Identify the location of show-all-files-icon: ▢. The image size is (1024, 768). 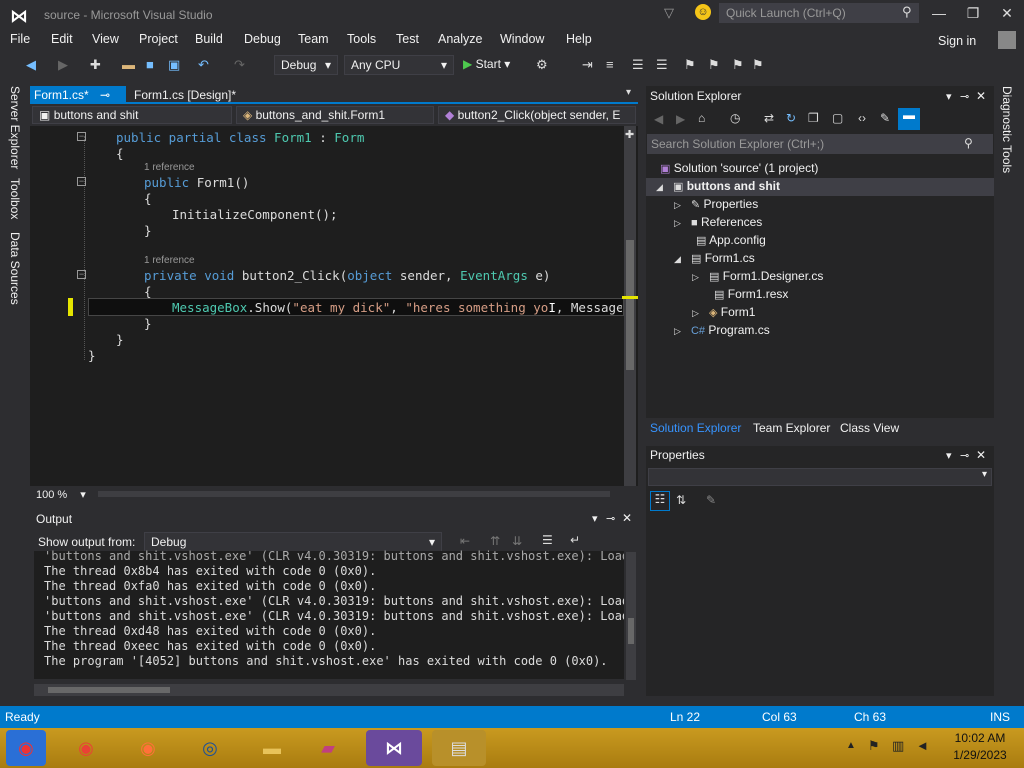
(837, 118).